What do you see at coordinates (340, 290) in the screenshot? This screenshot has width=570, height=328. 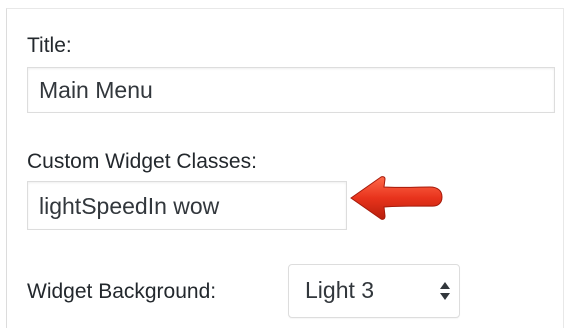 I see `widget-background-selected-value: Light 3` at bounding box center [340, 290].